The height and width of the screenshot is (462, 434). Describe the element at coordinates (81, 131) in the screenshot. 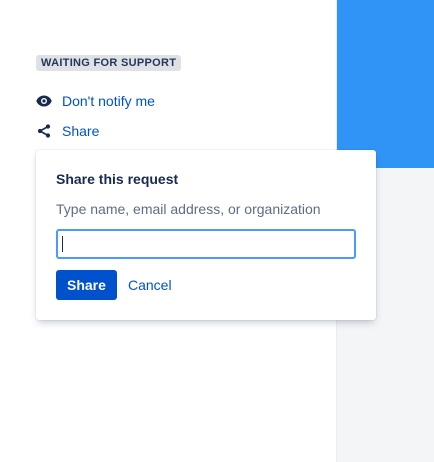

I see `share-label: Share` at that location.